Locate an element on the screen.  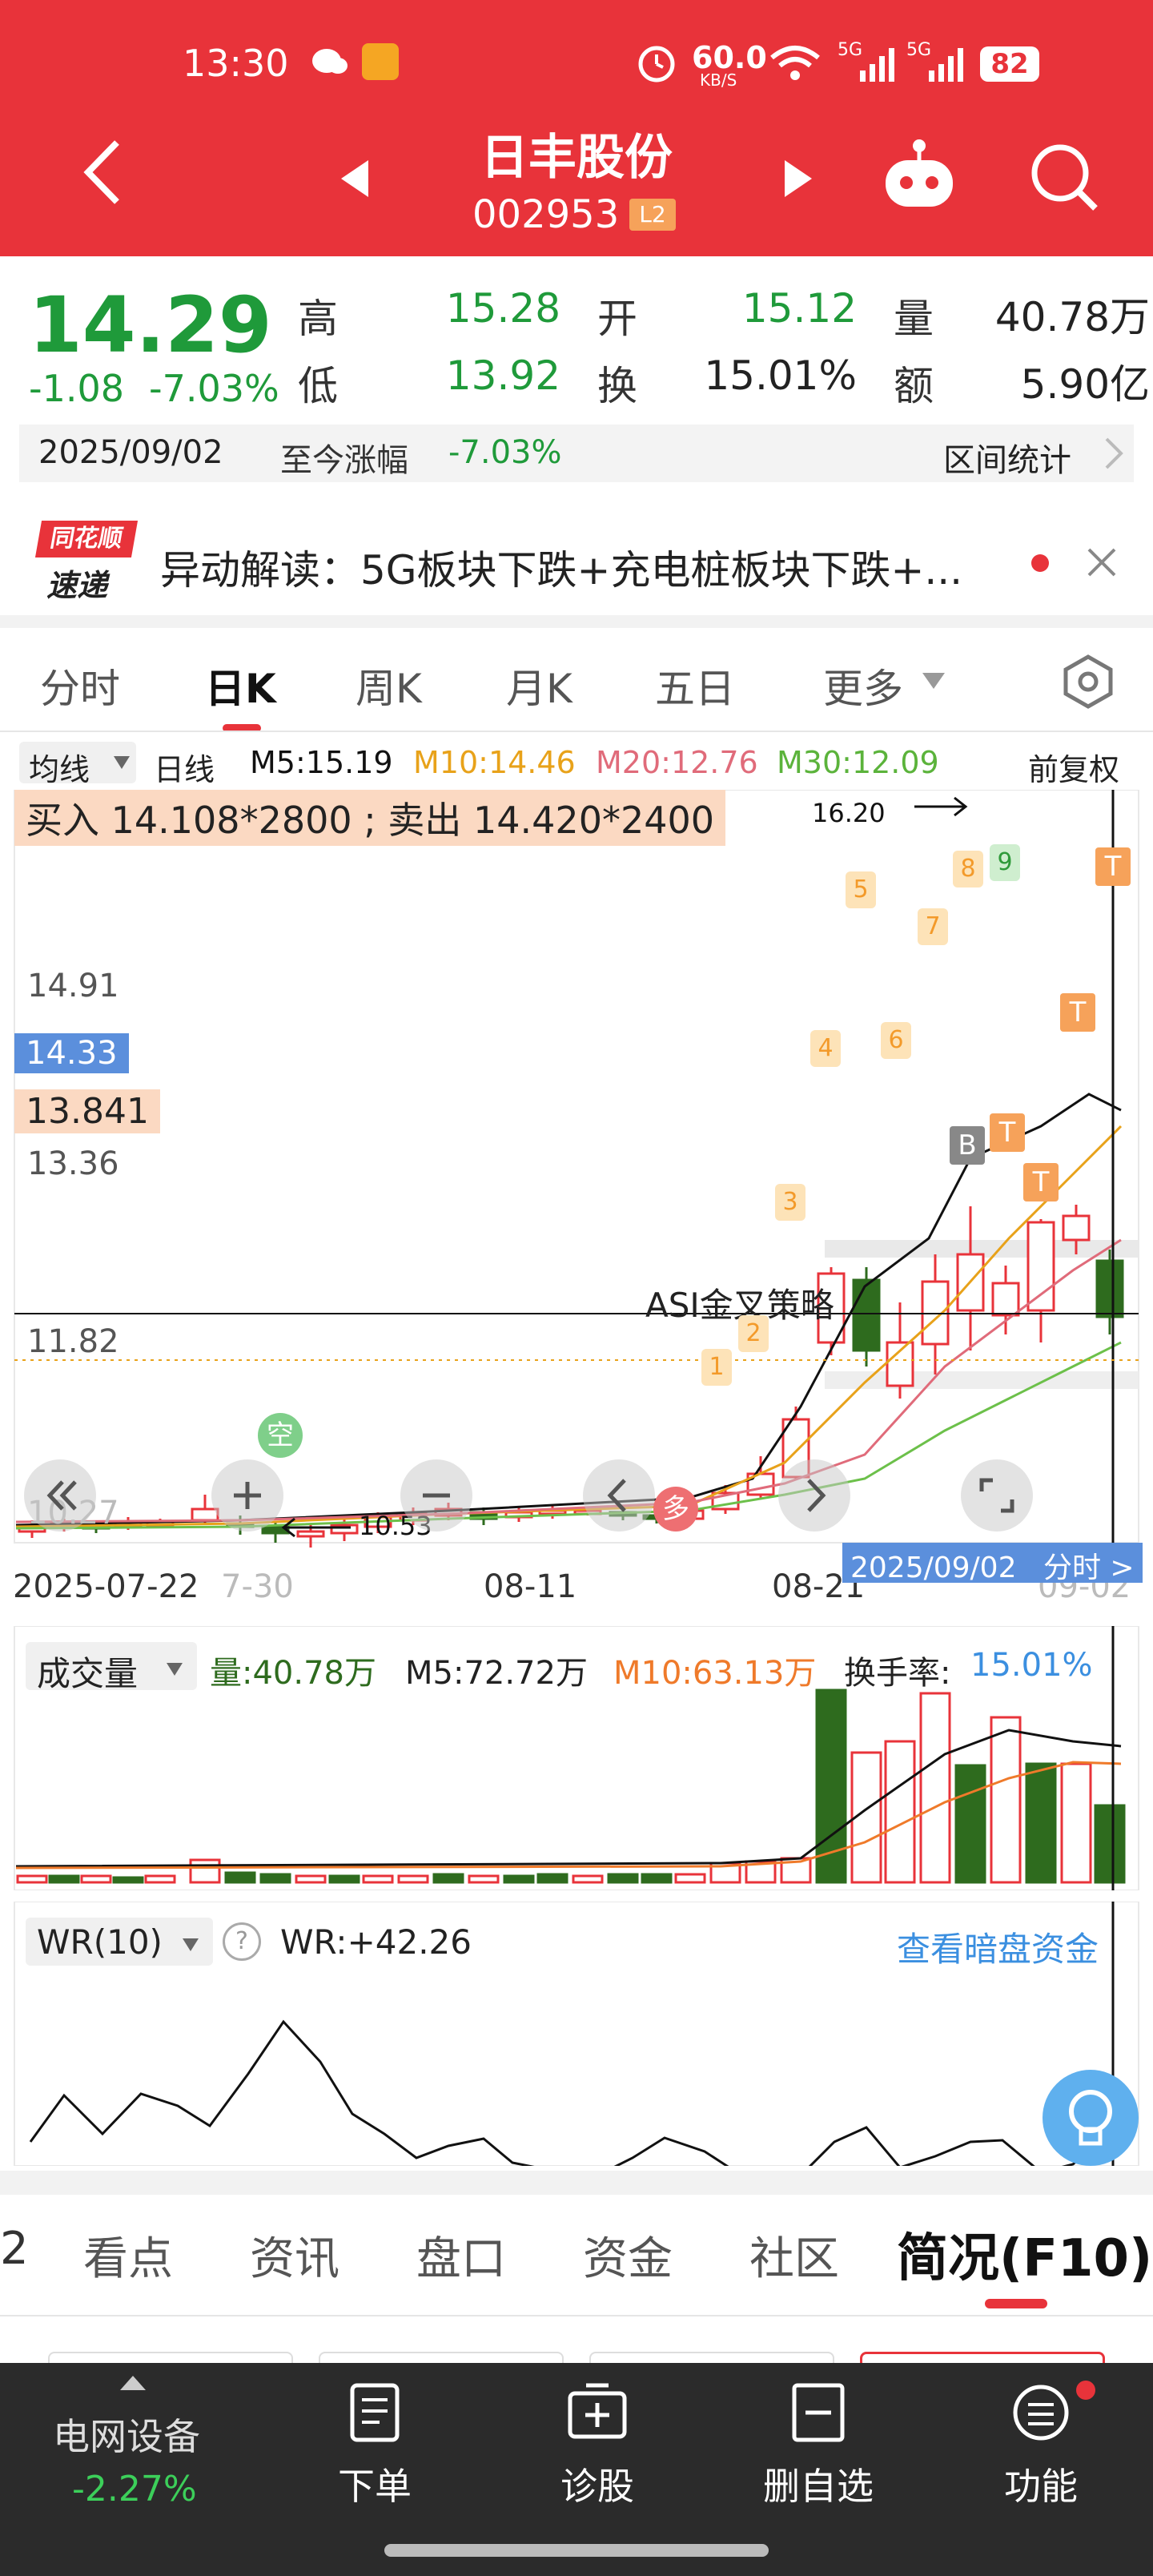
sell-signal-badge: 空 is located at coordinates (281, 1435).